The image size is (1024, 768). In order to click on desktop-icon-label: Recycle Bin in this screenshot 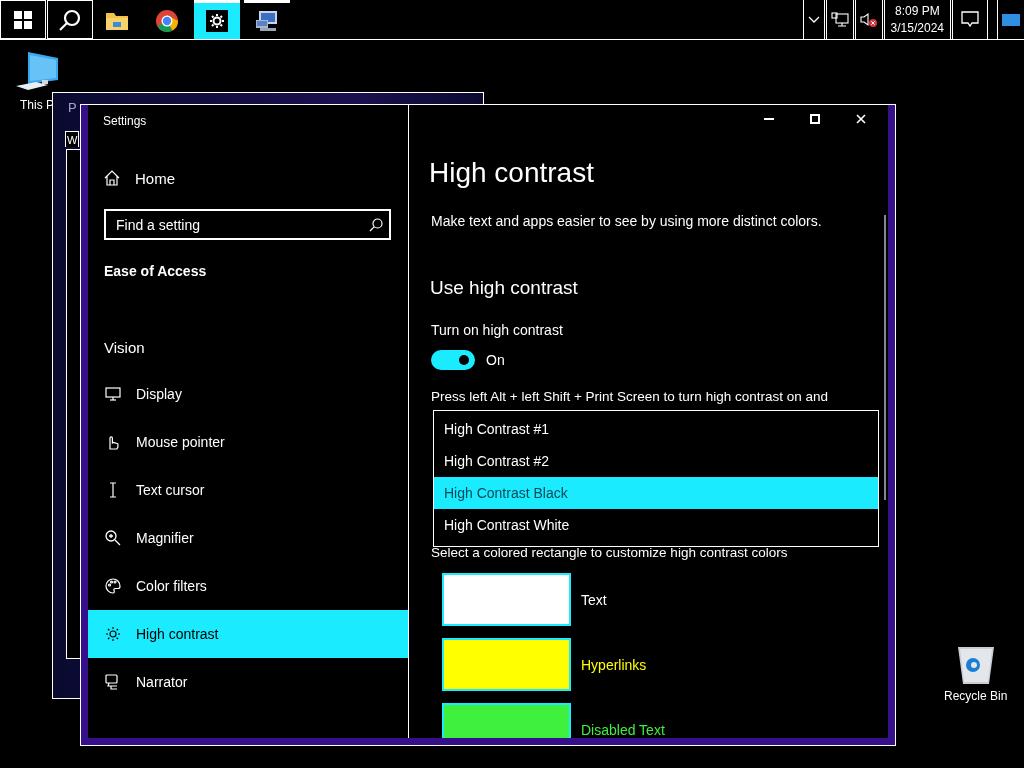, I will do `click(976, 696)`.